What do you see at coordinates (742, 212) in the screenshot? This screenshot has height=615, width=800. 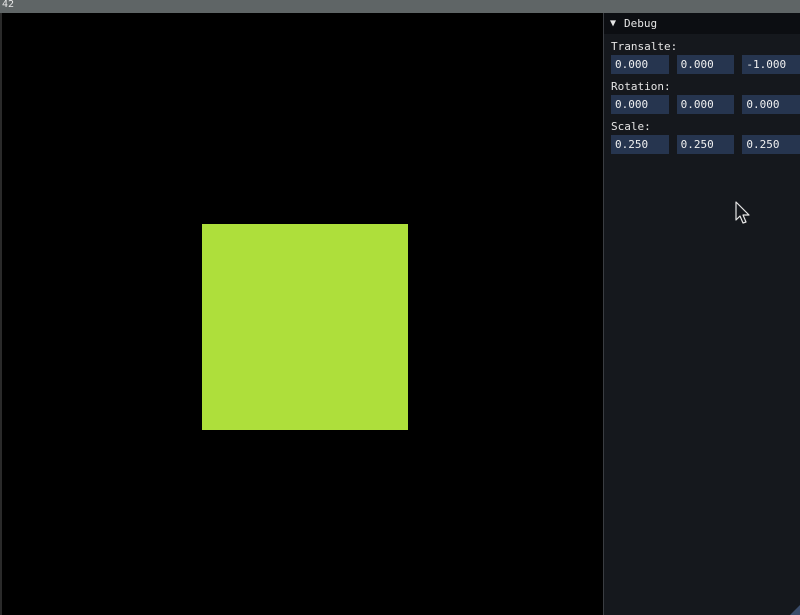 I see `mouse-cursor-icon` at bounding box center [742, 212].